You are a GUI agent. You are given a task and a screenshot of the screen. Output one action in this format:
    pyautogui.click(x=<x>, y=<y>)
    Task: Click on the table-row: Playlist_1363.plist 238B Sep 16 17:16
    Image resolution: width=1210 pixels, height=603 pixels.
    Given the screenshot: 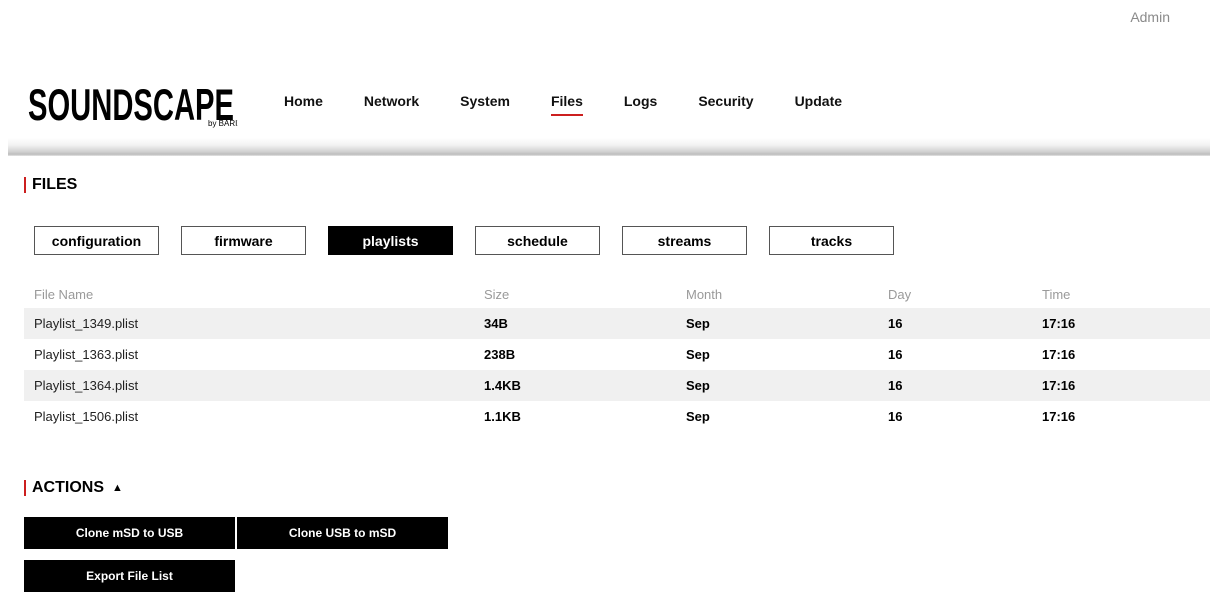 What is the action you would take?
    pyautogui.click(x=617, y=354)
    